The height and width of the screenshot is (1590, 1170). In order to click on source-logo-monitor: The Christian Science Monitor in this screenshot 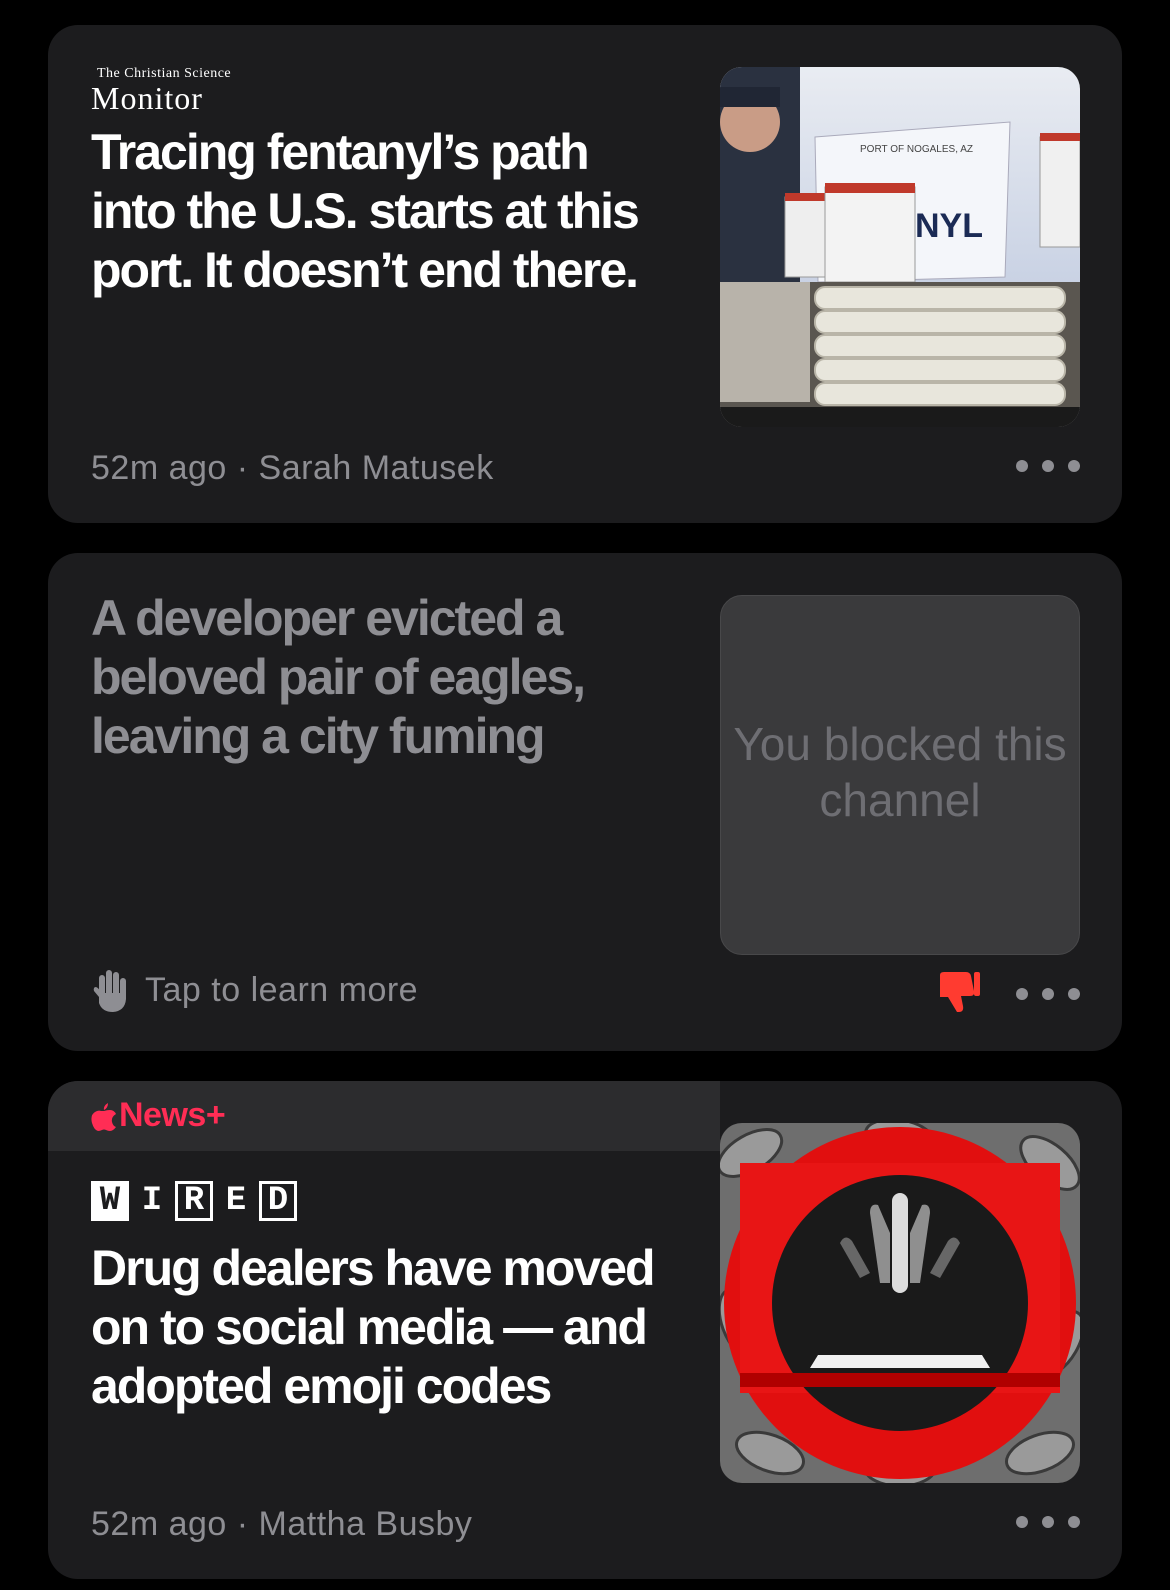, I will do `click(161, 91)`.